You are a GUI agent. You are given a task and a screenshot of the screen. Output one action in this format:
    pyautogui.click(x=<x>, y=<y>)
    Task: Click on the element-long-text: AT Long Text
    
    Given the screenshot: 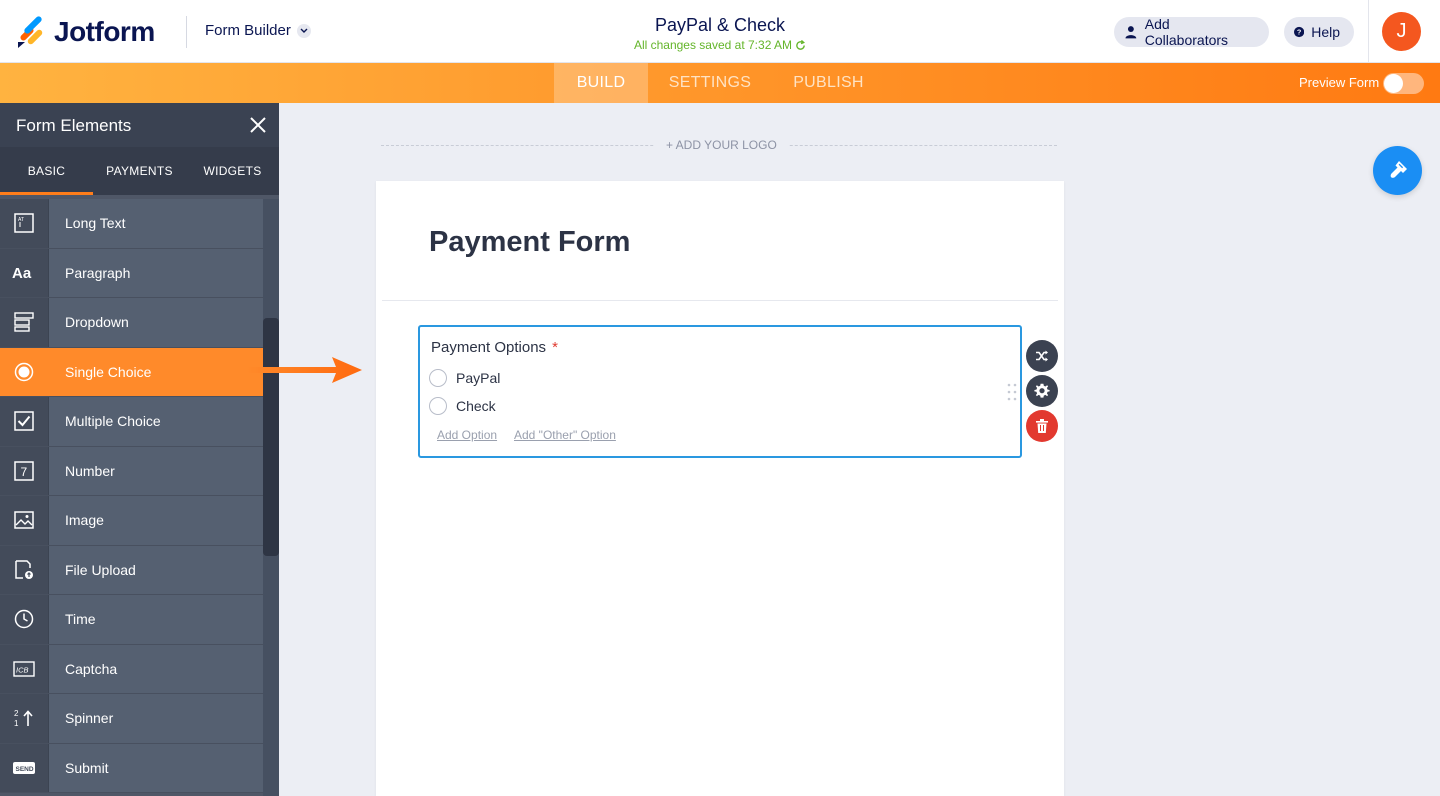 What is the action you would take?
    pyautogui.click(x=131, y=224)
    